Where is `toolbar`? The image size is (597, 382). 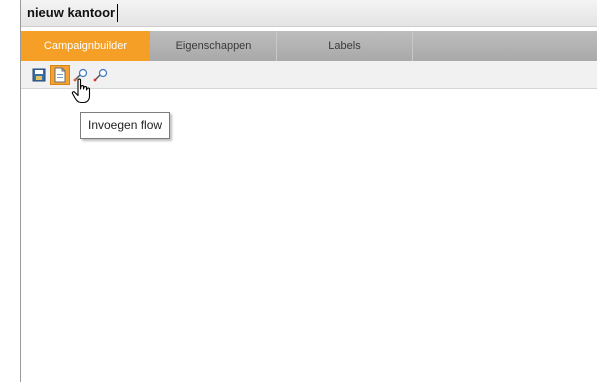
toolbar is located at coordinates (309, 75).